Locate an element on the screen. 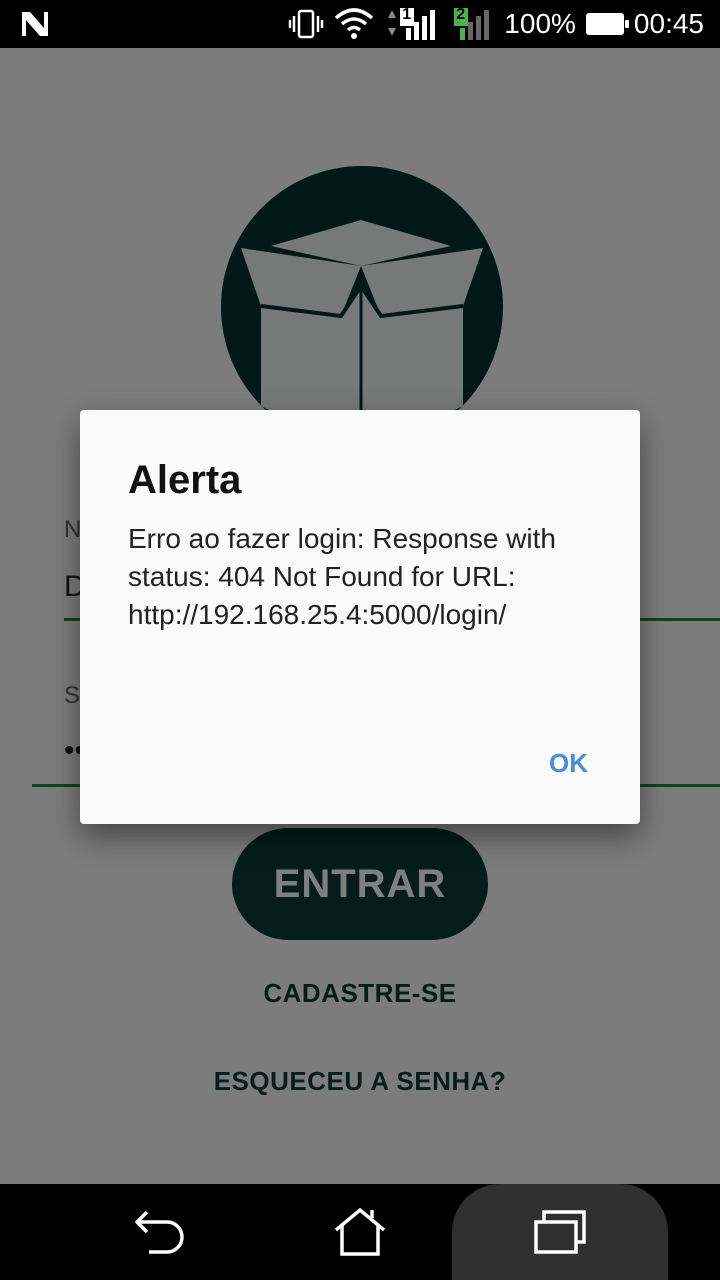 Image resolution: width=720 pixels, height=1280 pixels. sim2-label: 2 is located at coordinates (461, 14).